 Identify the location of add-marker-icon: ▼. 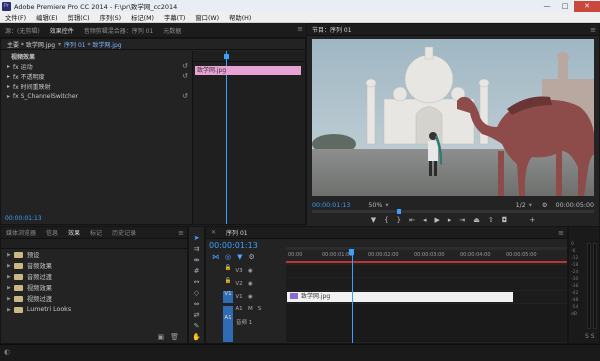
(239, 257).